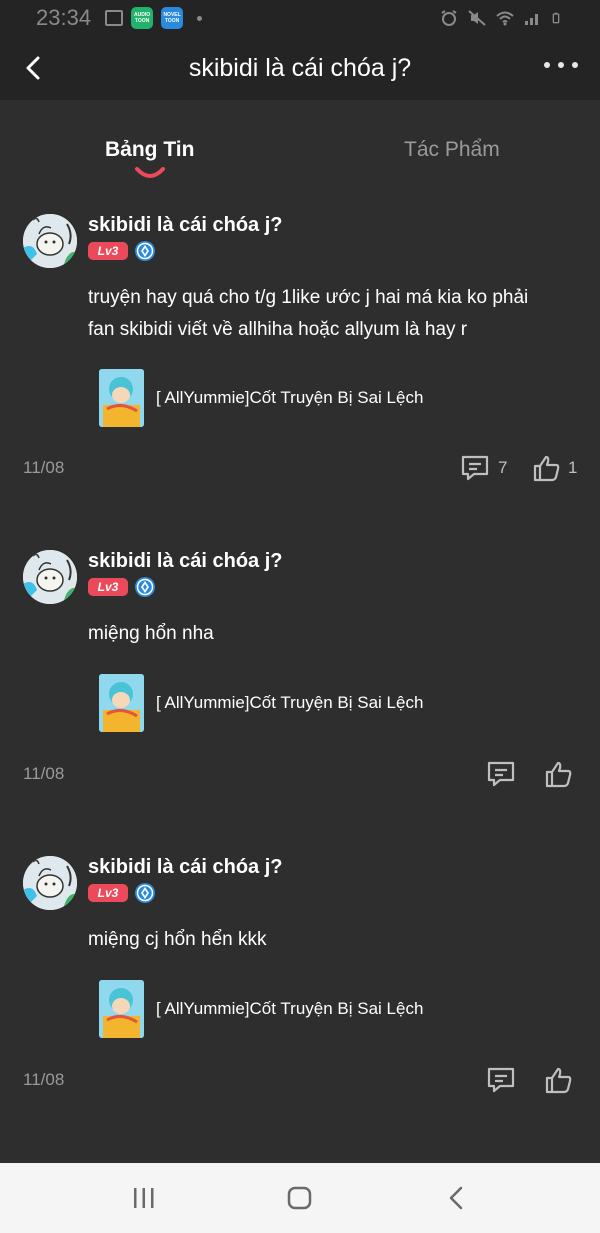  Describe the element at coordinates (300, 145) in the screenshot. I see `tab-bar: Bảng Tin Tác Phẩm` at that location.